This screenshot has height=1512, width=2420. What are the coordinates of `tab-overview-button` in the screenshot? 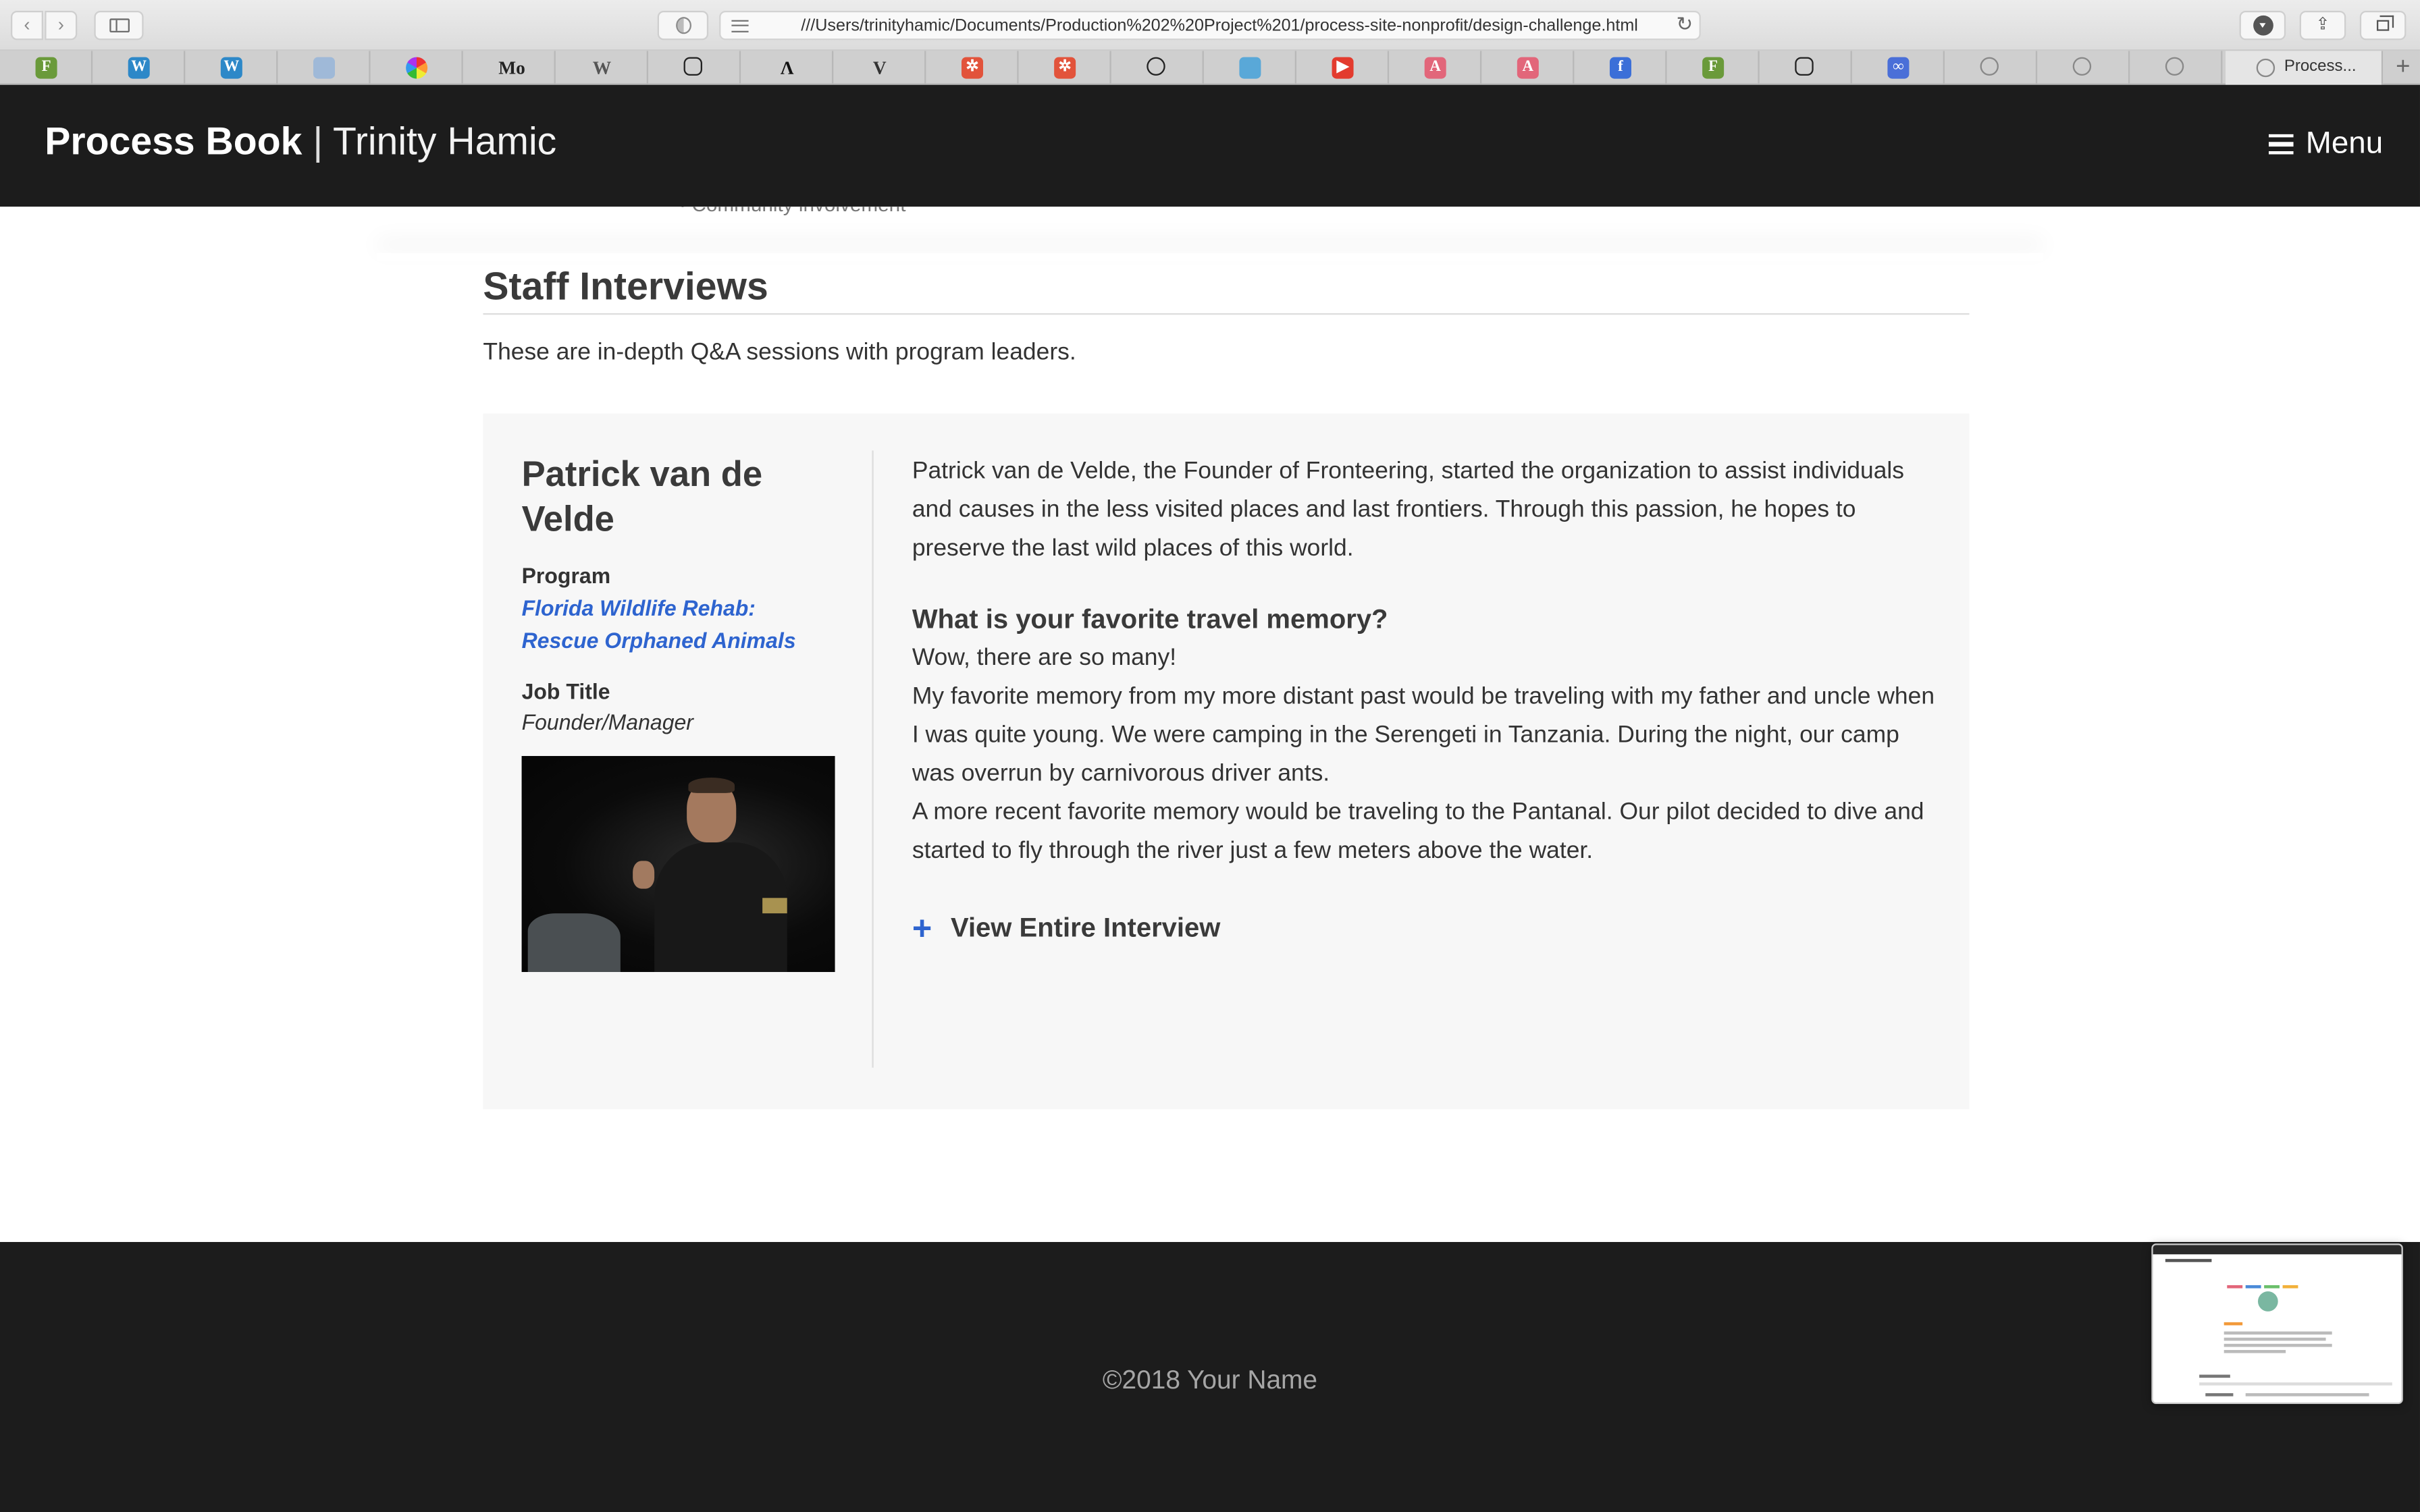 It's located at (2382, 25).